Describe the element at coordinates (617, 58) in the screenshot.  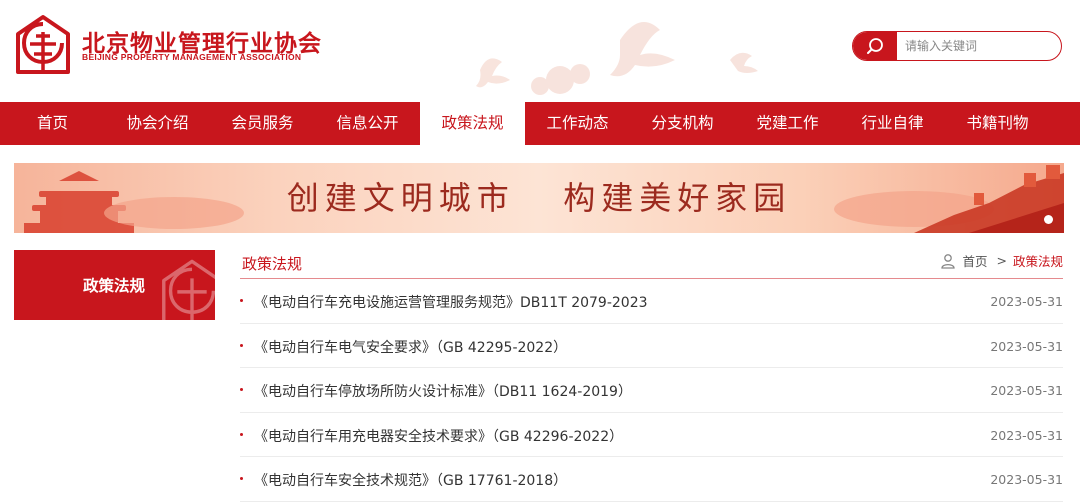
I see `header-decoration` at that location.